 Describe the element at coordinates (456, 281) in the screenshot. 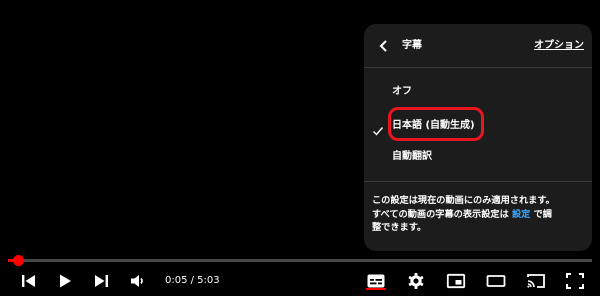

I see `miniplayer-icon` at that location.